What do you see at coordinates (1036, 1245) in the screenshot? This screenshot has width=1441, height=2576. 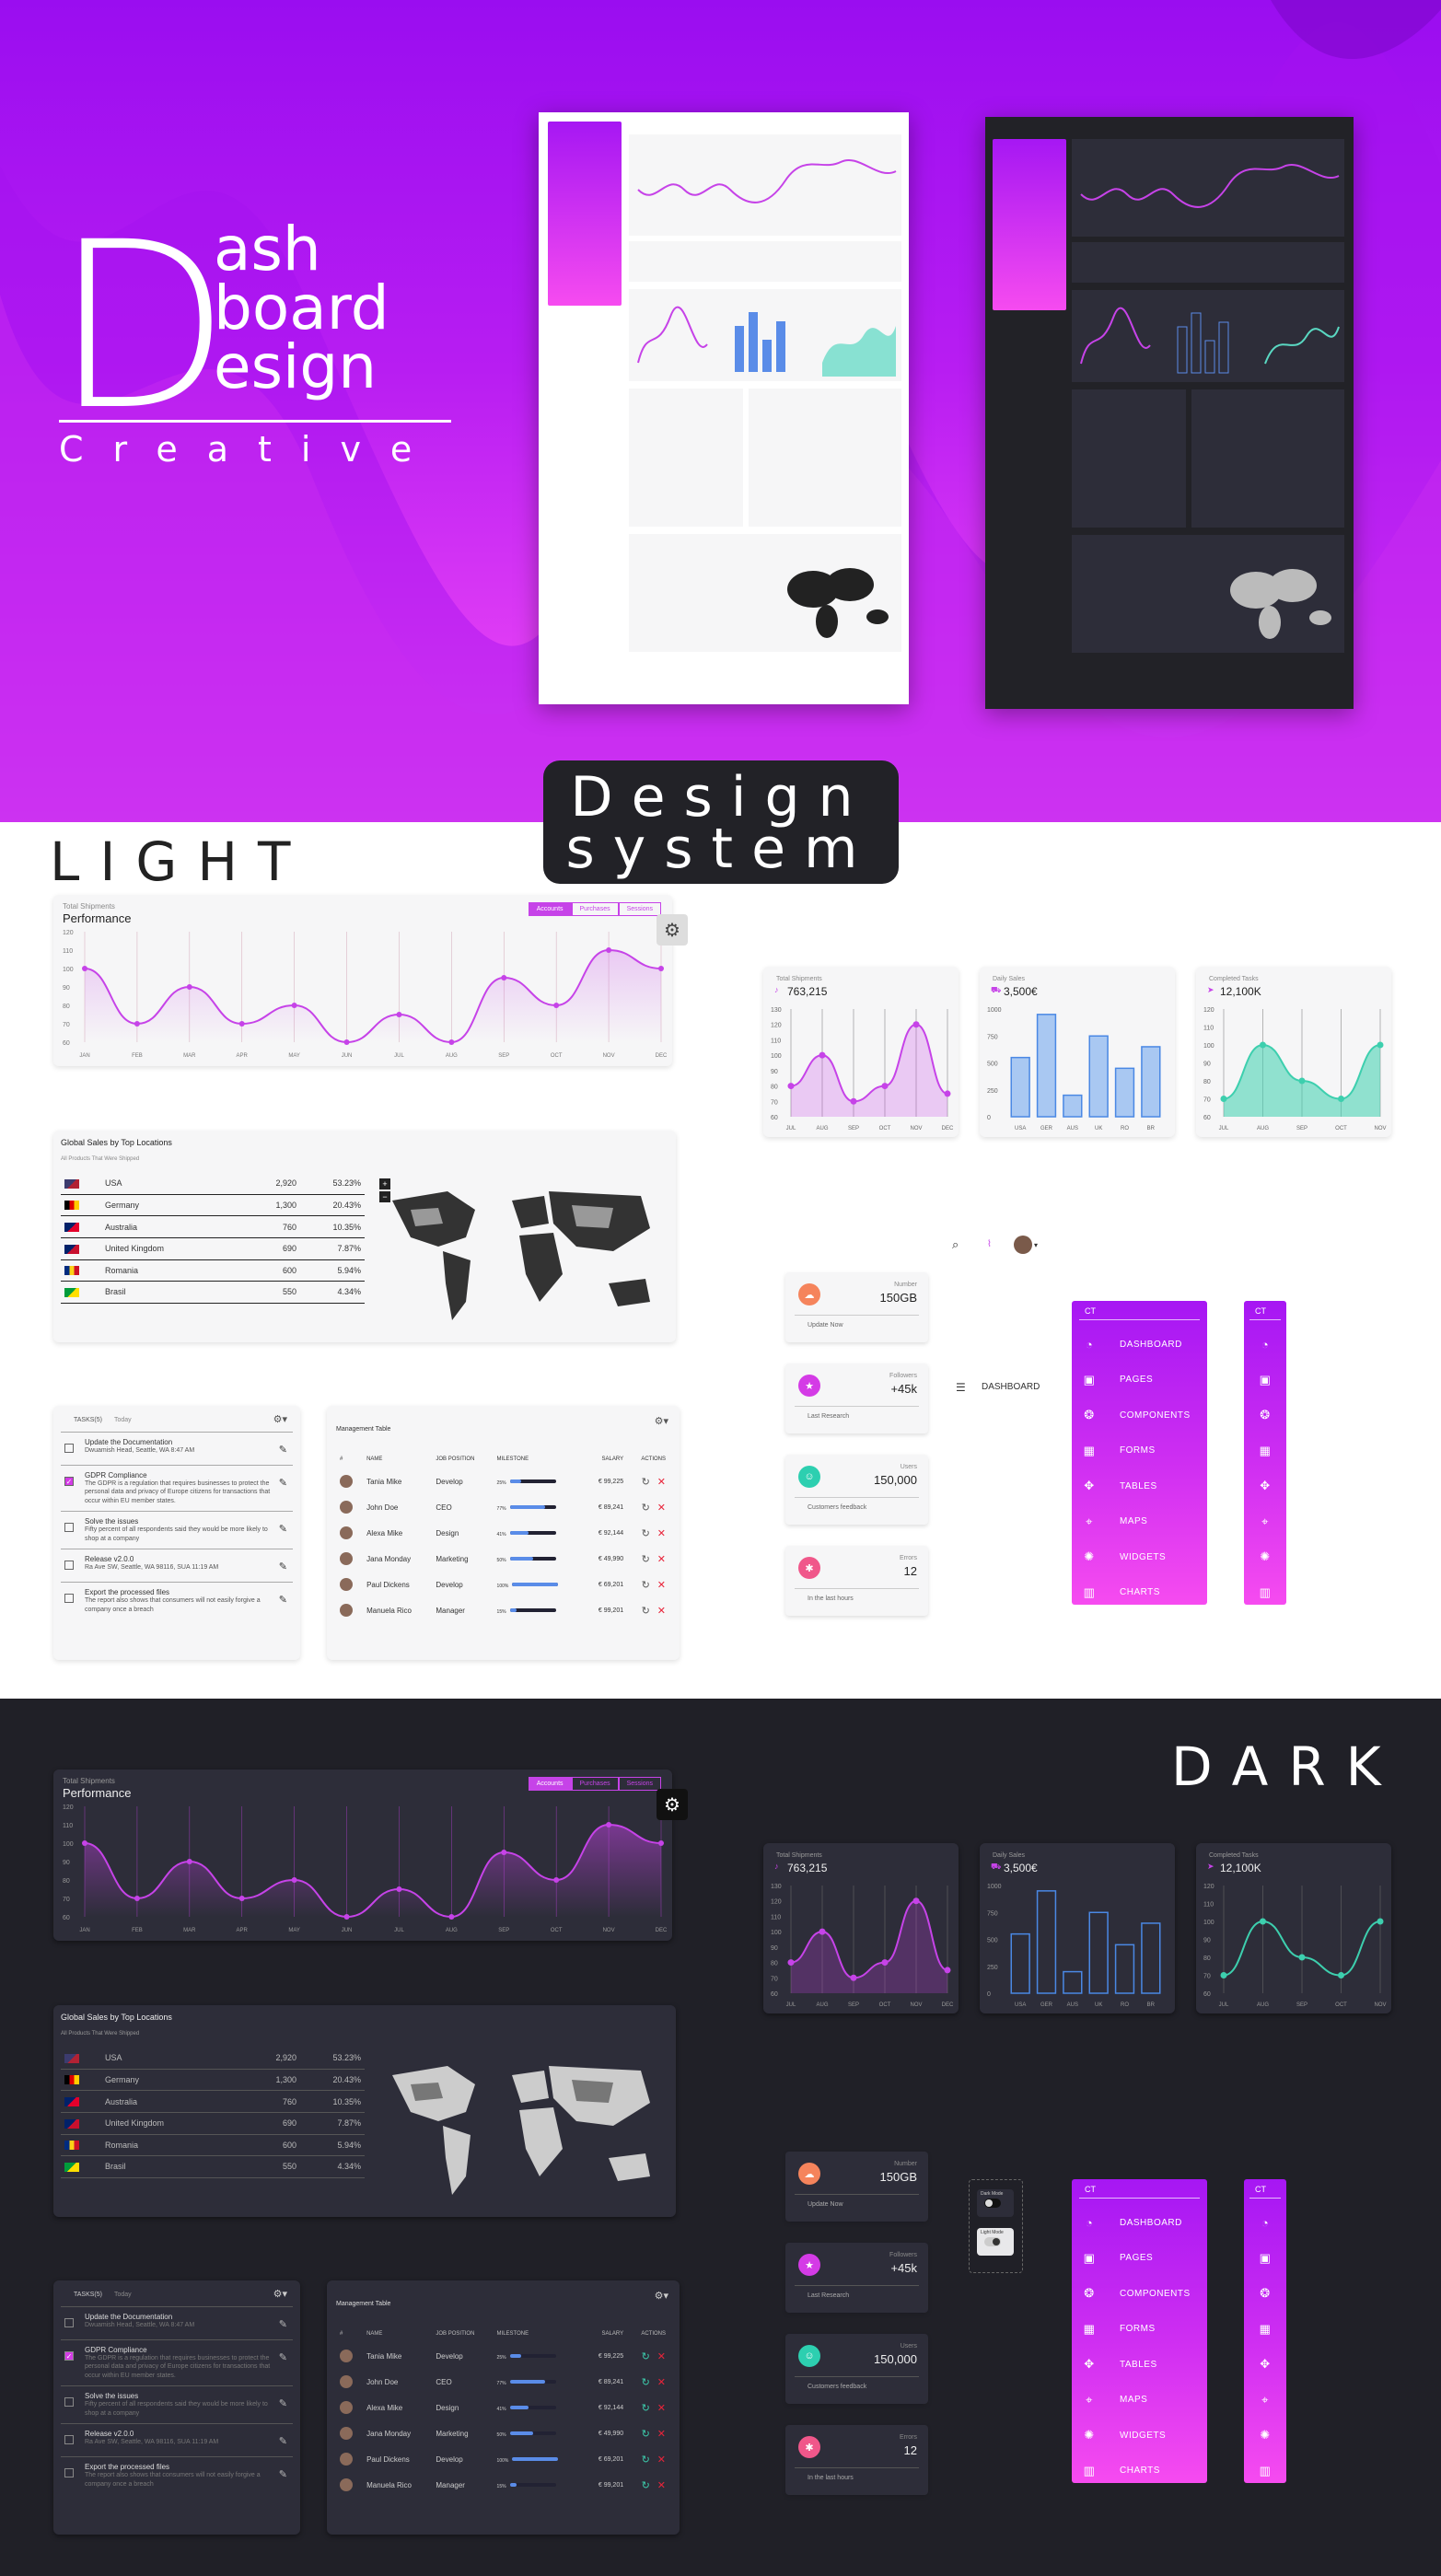 I see `chevron-down-icon: ▾` at bounding box center [1036, 1245].